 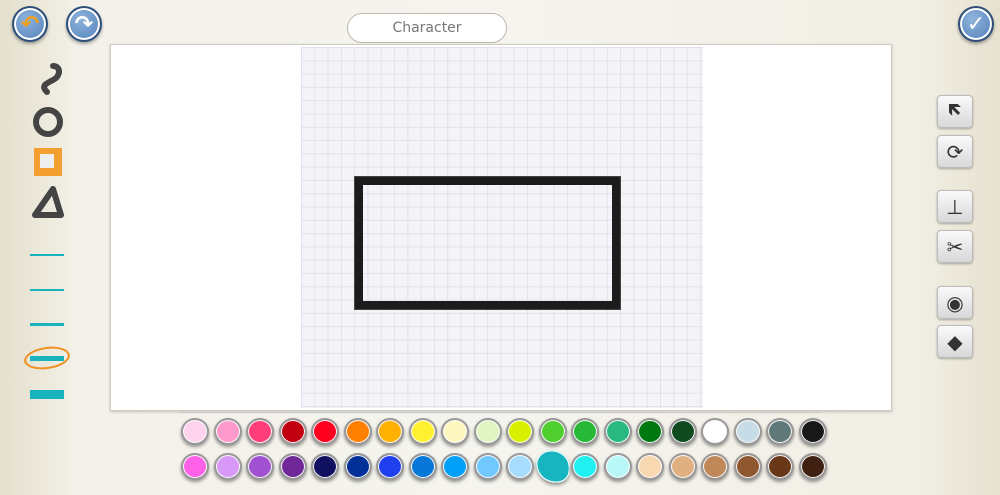 I want to click on confirm-button: ✓, so click(x=976, y=24).